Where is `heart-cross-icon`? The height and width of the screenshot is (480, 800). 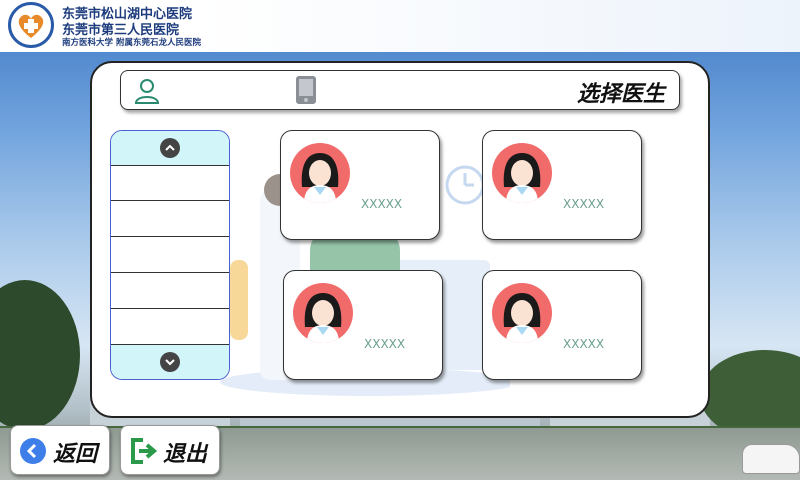 heart-cross-icon is located at coordinates (31, 26).